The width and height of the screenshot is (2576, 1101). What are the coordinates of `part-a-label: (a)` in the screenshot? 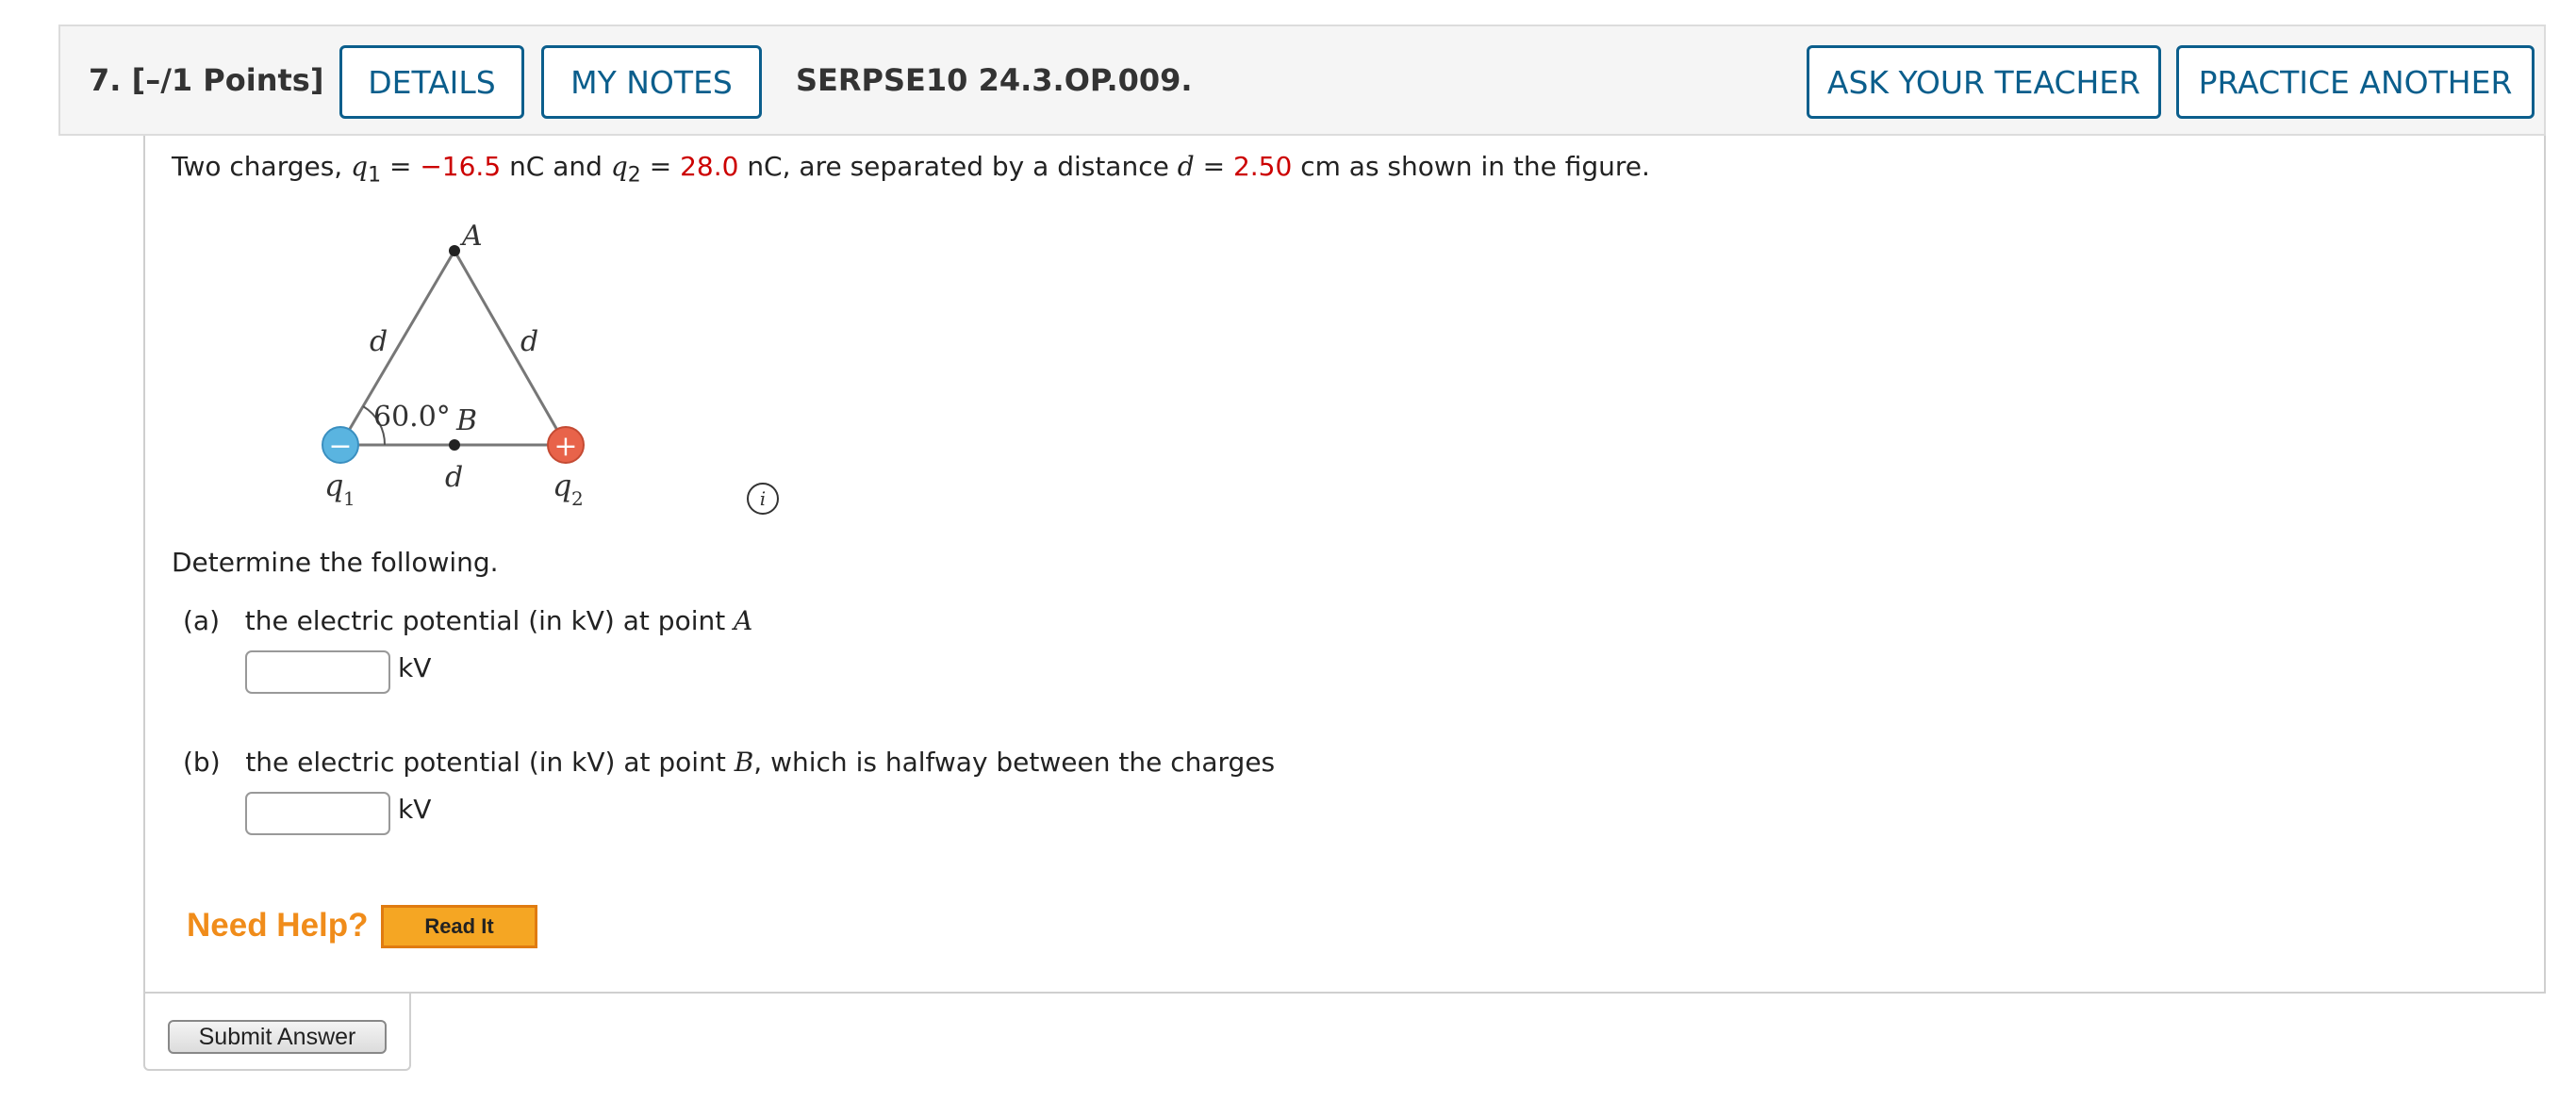 It's located at (202, 620).